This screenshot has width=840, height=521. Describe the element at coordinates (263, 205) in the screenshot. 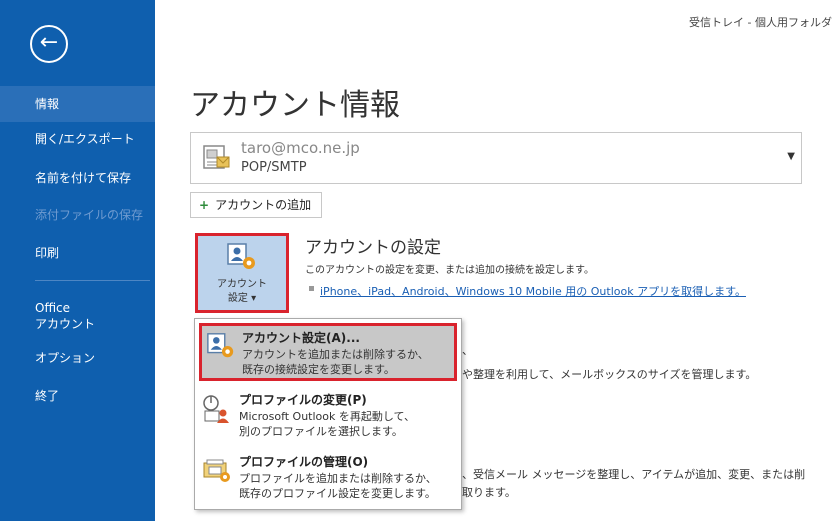

I see `add-account-label: アカウントの追加` at that location.